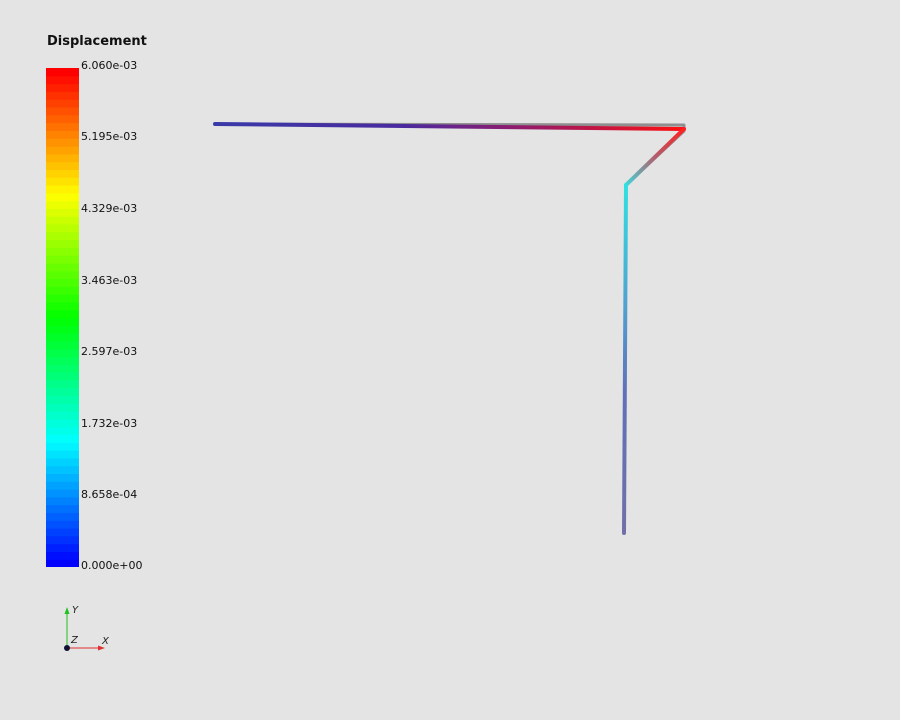  Describe the element at coordinates (67, 648) in the screenshot. I see `z-axis-origin` at that location.